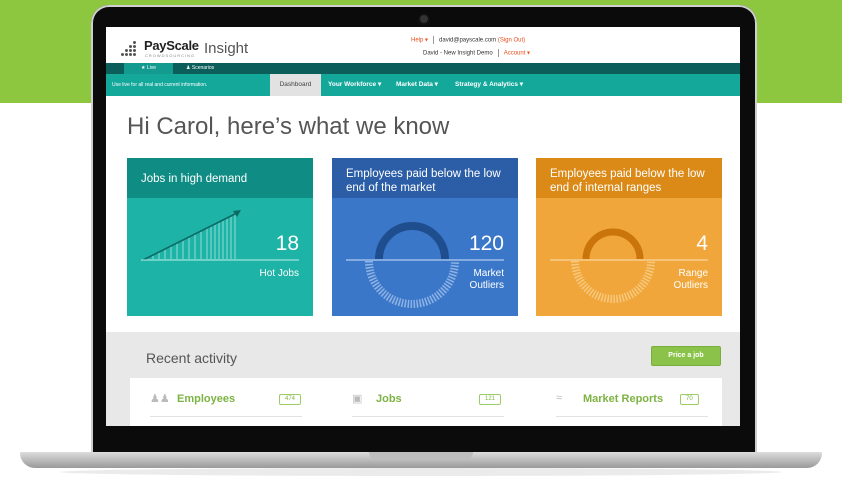  I want to click on product-name: Insight, so click(226, 48).